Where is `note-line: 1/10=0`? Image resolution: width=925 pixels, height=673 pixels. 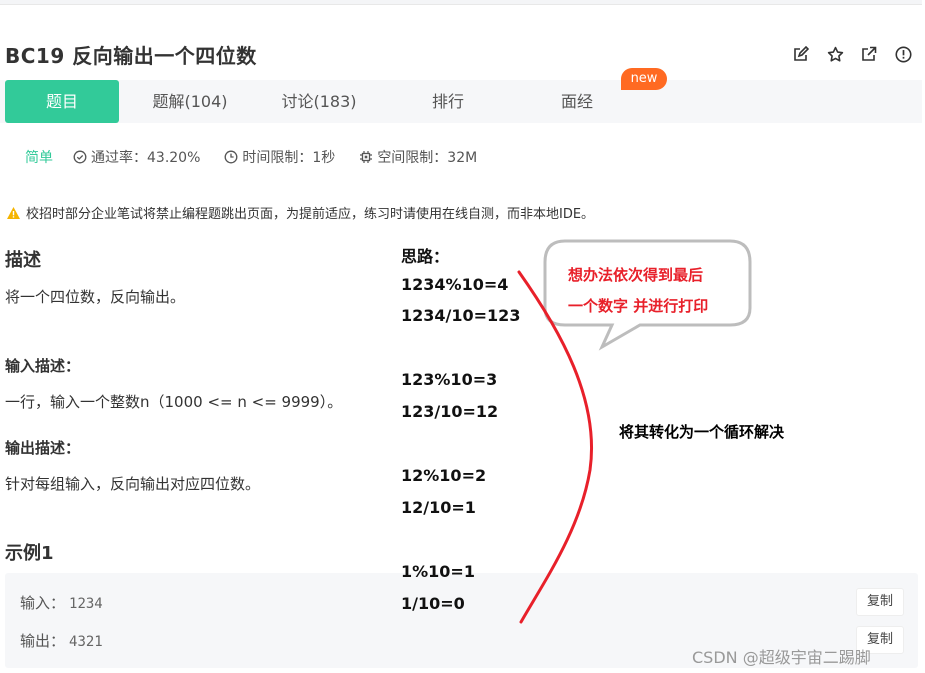 note-line: 1/10=0 is located at coordinates (433, 603).